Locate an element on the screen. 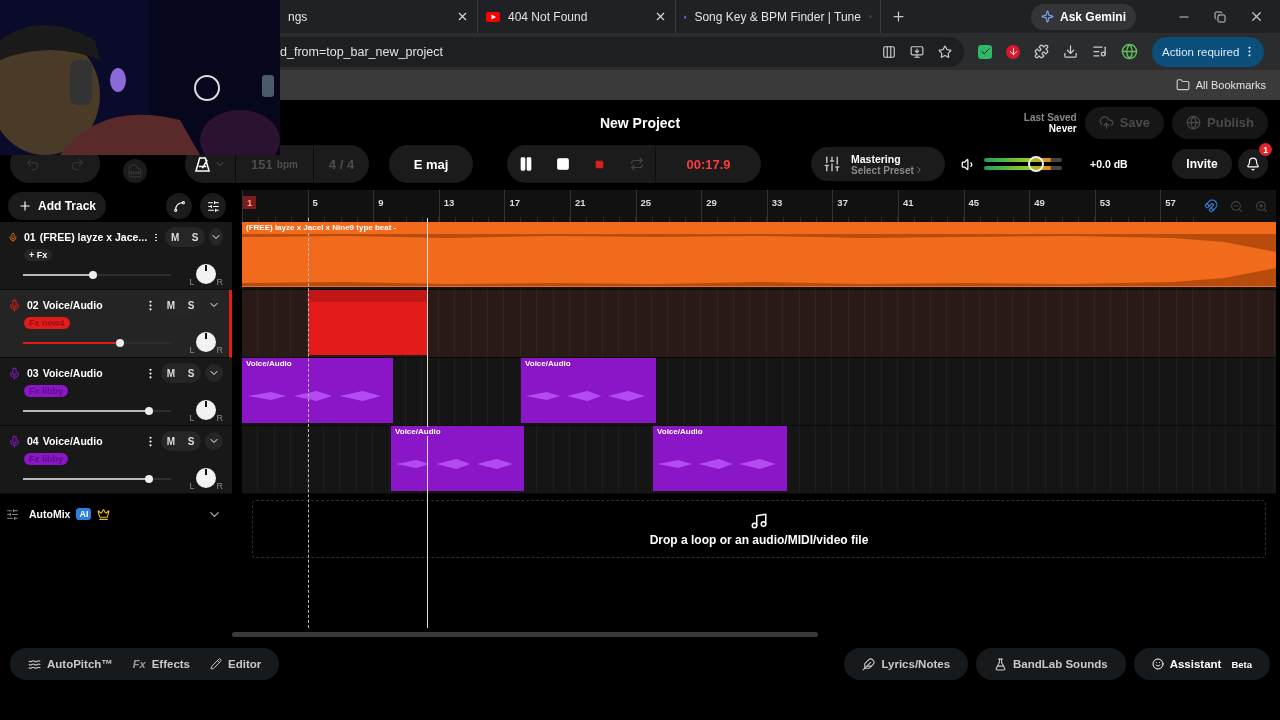  bar-number: 49 is located at coordinates (1039, 202).